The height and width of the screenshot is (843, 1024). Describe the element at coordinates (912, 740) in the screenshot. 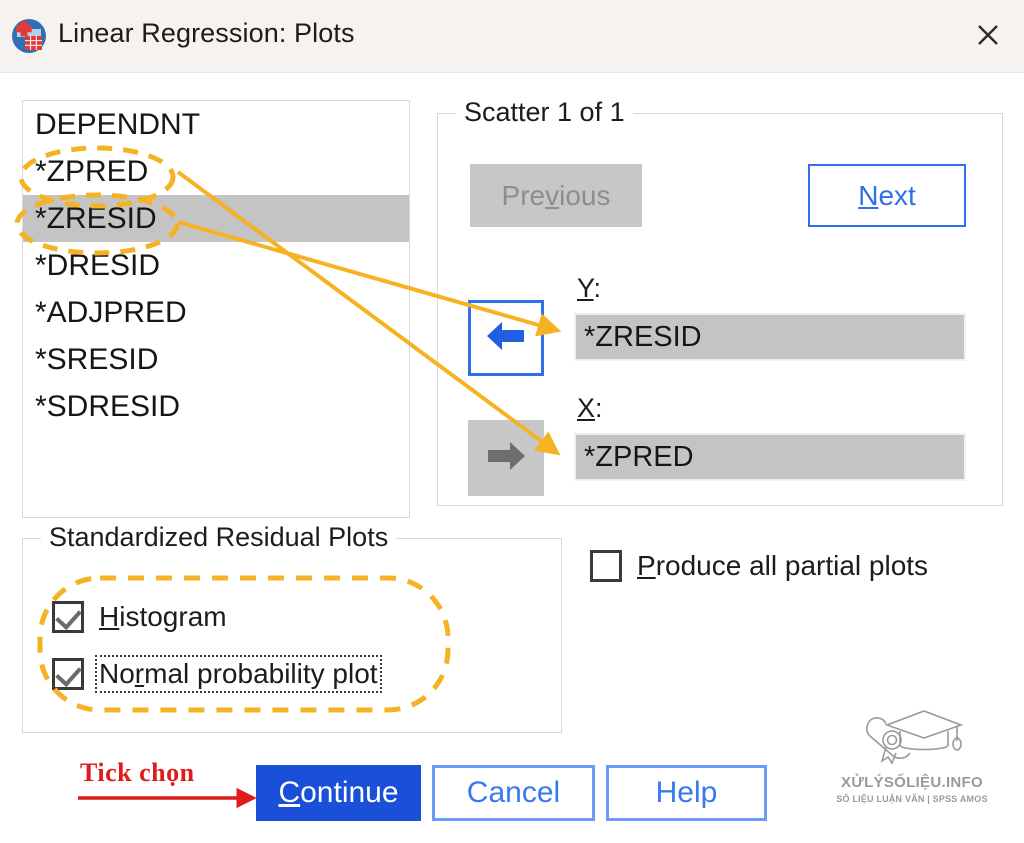

I see `graduation-cap-diploma-icon` at that location.